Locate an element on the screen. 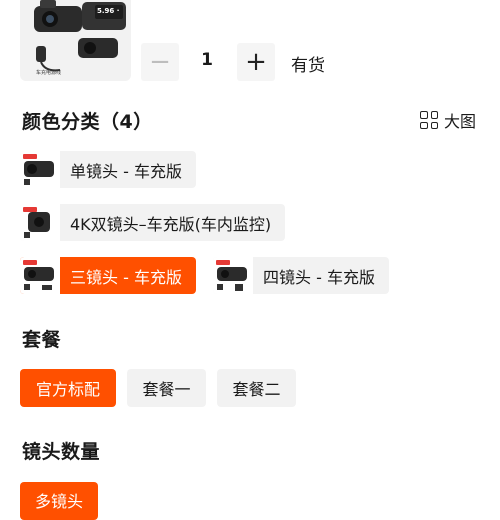 The image size is (500, 520). color-section-title: 颜色分类（4） is located at coordinates (87, 122).